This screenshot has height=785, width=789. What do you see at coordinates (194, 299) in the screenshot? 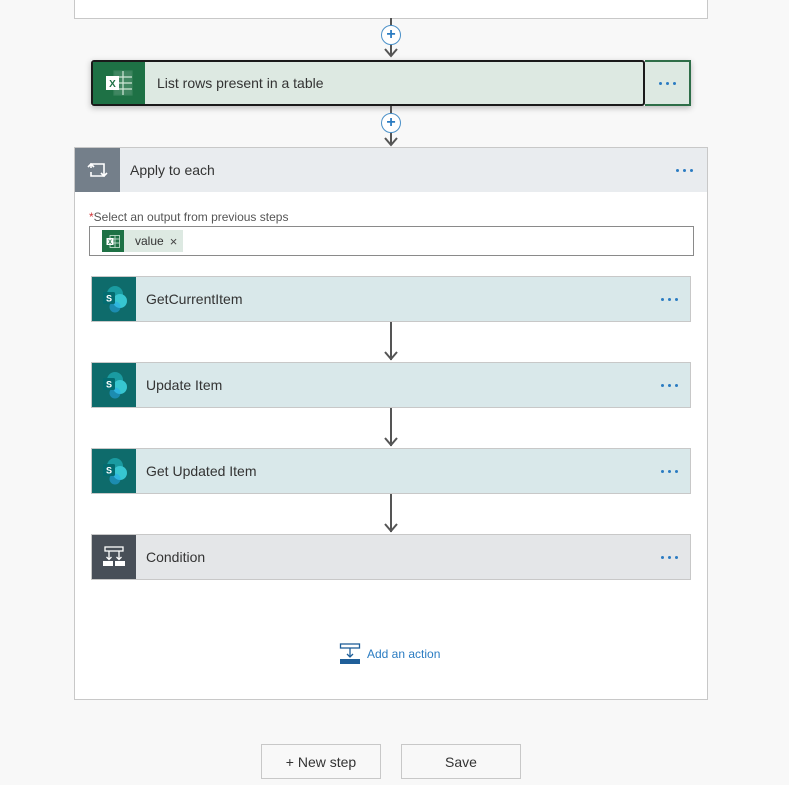
I see `action-title: GetCurrentItem` at bounding box center [194, 299].